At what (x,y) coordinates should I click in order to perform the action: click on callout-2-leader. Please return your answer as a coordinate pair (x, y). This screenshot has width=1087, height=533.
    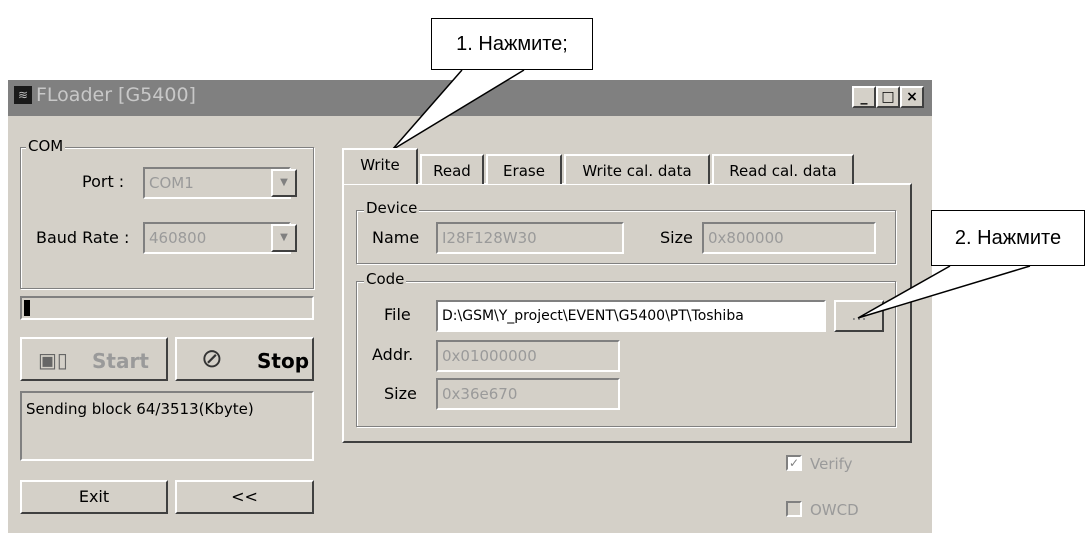
    Looking at the image, I should click on (944, 292).